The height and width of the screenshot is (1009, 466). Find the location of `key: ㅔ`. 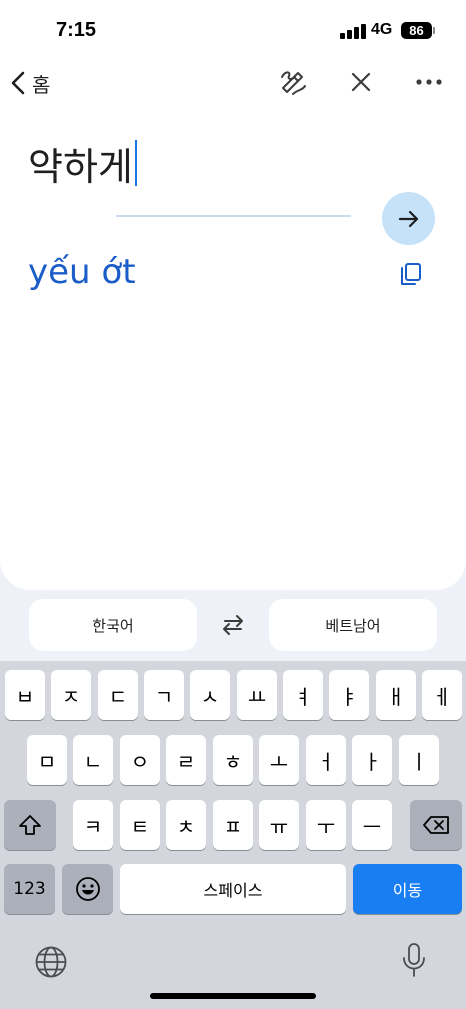

key: ㅔ is located at coordinates (442, 695).